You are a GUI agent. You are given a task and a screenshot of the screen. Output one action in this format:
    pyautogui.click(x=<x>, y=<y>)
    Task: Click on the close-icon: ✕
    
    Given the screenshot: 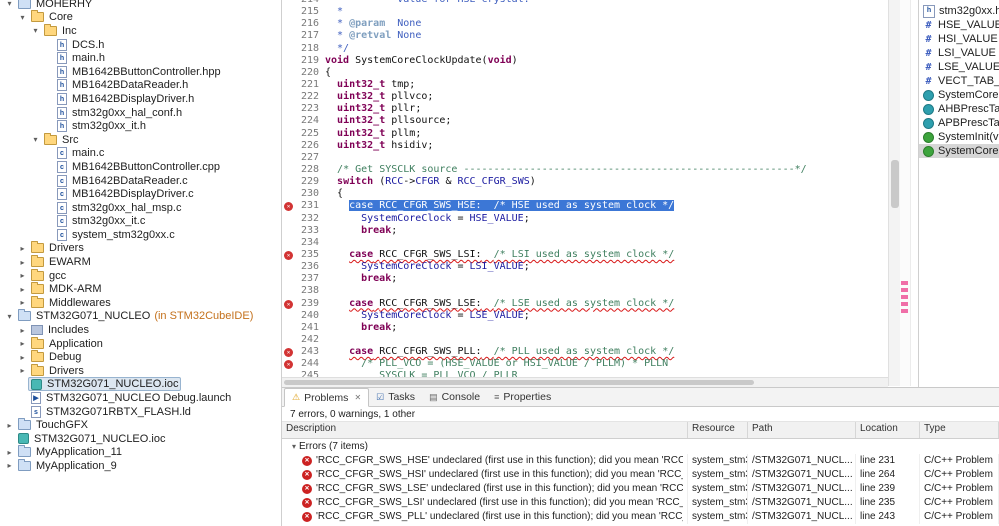 What is the action you would take?
    pyautogui.click(x=357, y=397)
    